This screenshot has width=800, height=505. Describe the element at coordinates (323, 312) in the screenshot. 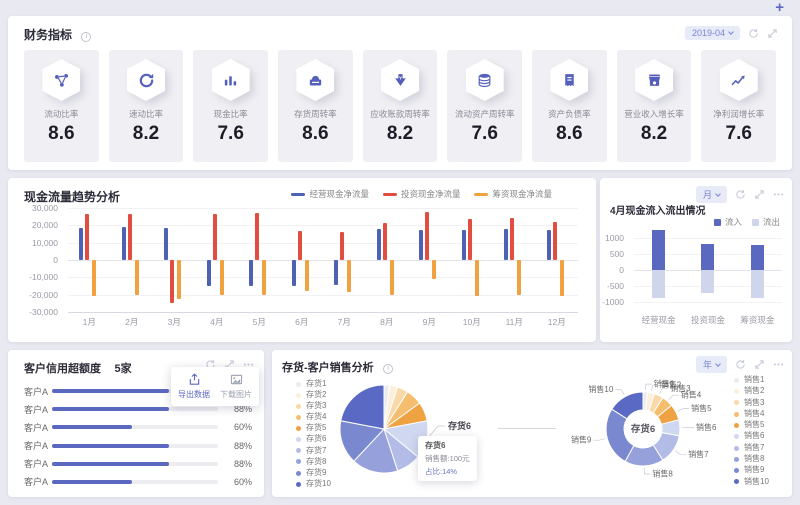

I see `gridline` at that location.